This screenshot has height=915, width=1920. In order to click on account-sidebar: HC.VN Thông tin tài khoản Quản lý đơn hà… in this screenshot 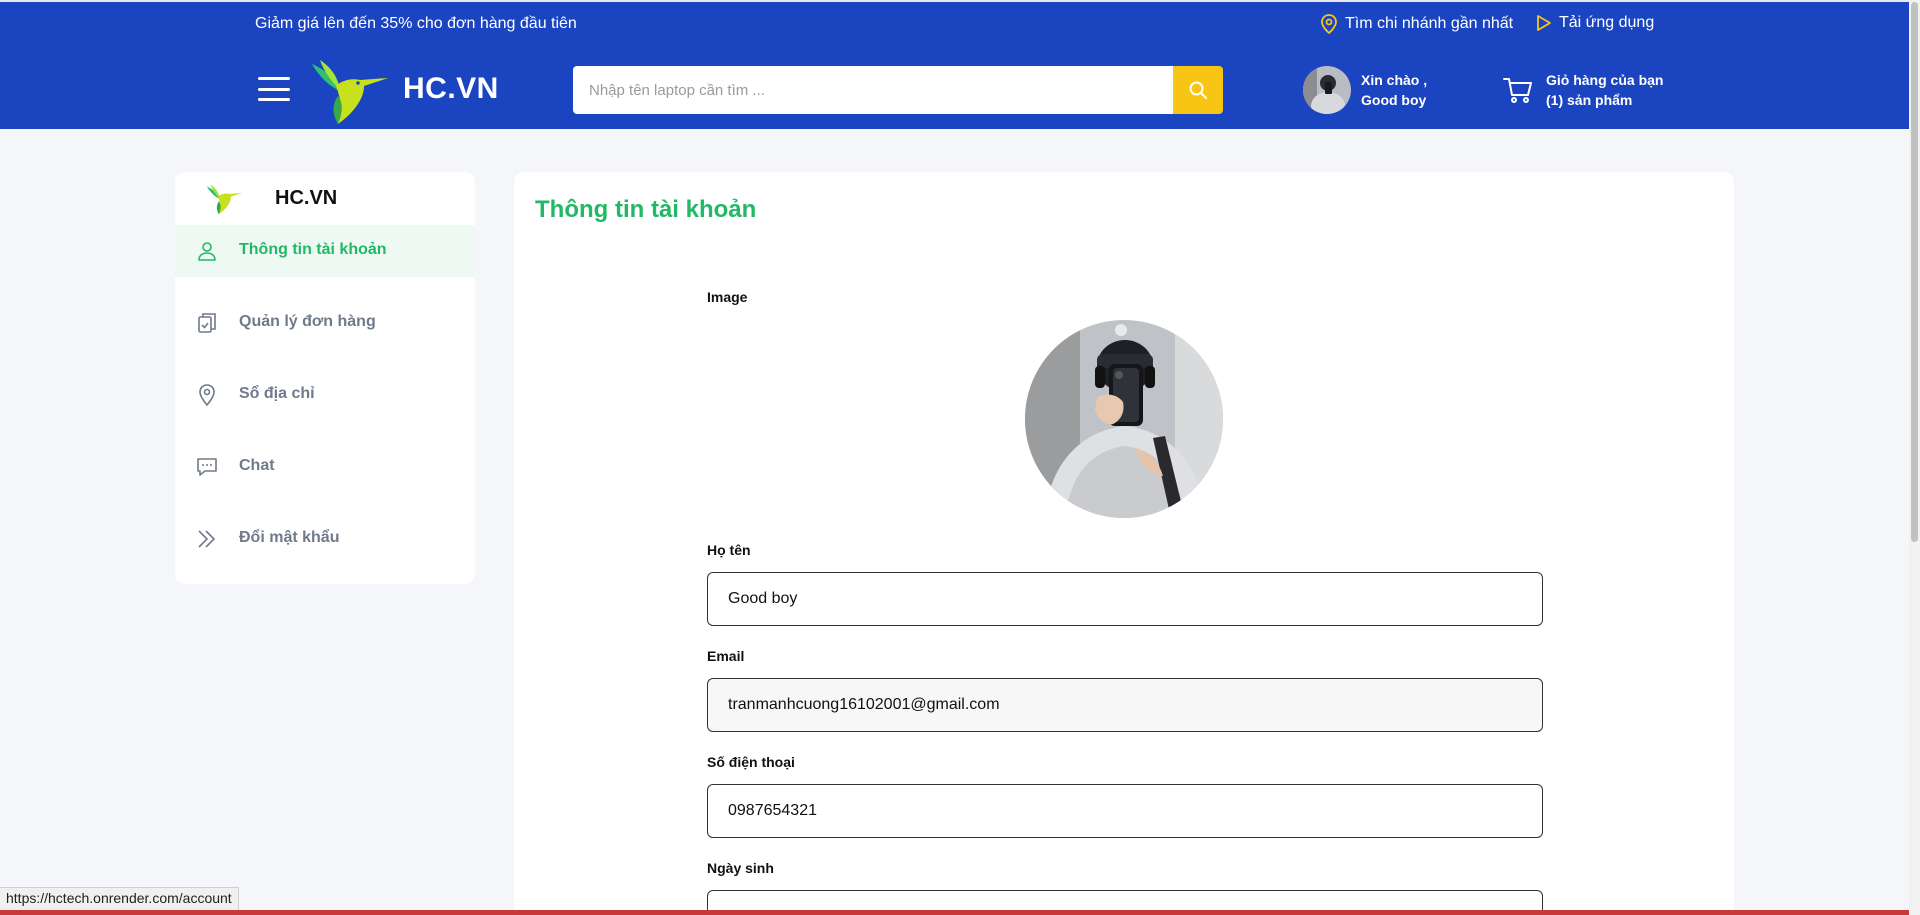, I will do `click(325, 378)`.